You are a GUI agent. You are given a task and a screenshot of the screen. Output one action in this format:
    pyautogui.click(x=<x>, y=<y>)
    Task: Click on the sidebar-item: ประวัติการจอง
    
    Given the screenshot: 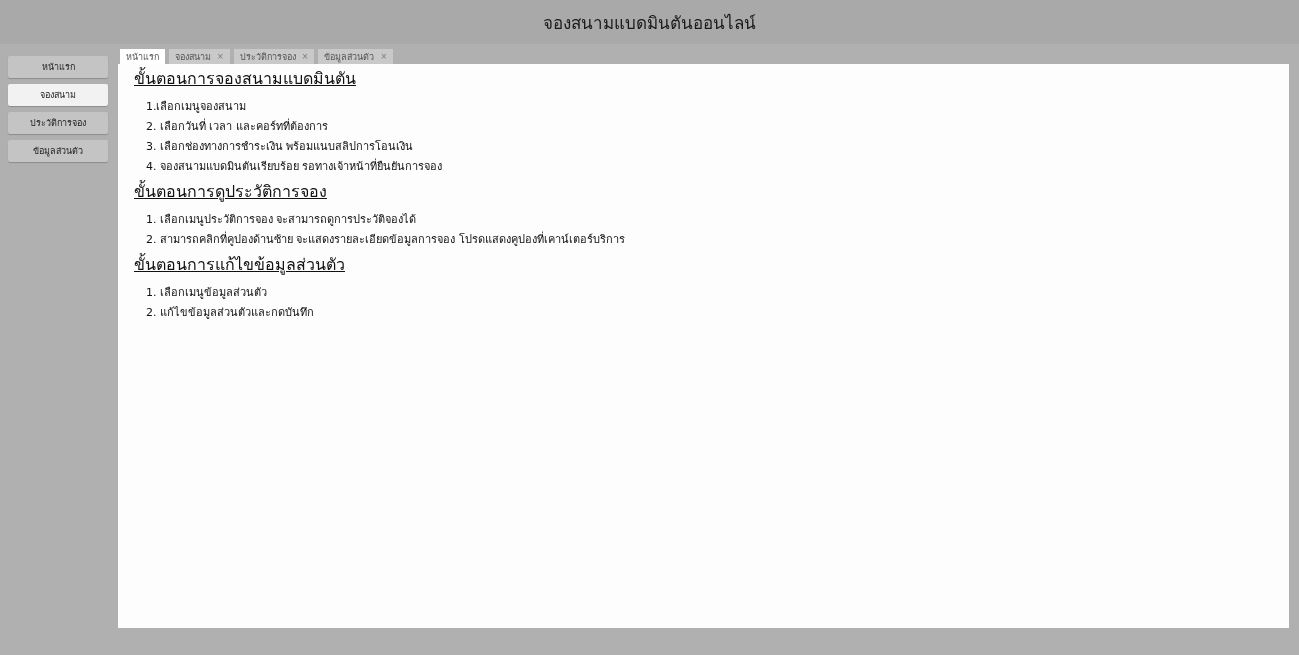 What is the action you would take?
    pyautogui.click(x=58, y=123)
    